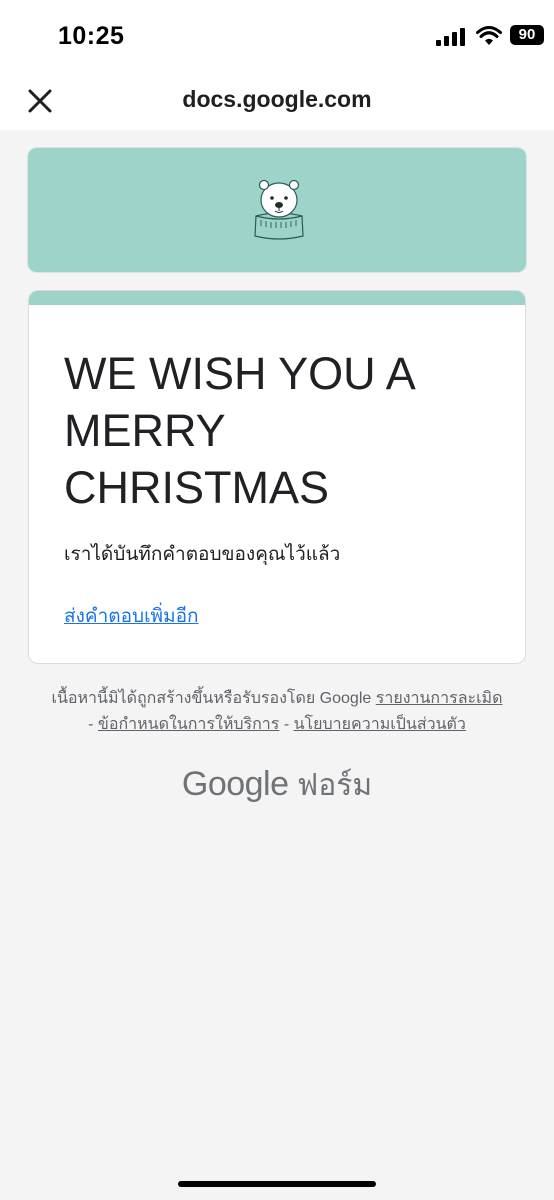 This screenshot has width=554, height=1200. I want to click on form-title: WE WISH YOU A MERRY CHRISTMAS, so click(239, 430).